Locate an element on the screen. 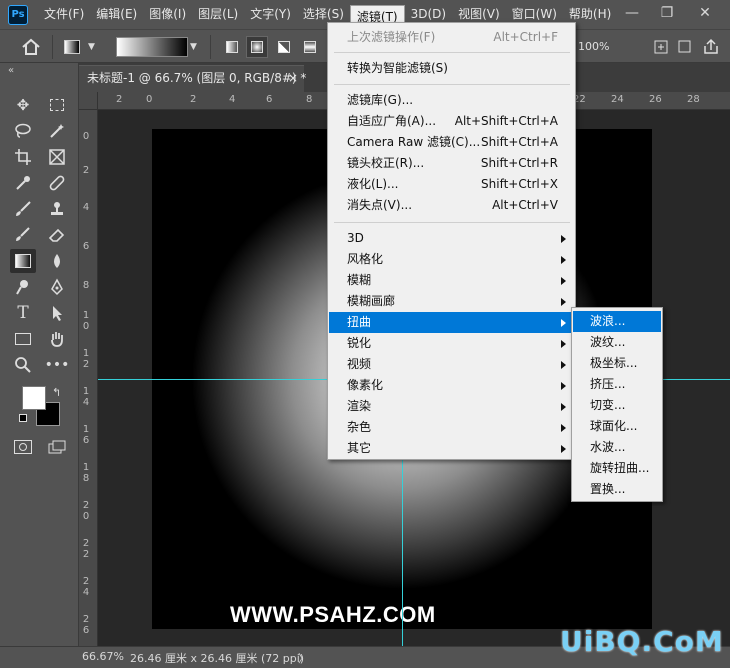 Image resolution: width=730 pixels, height=668 pixels. filter-menu-item: 3D is located at coordinates (451, 238).